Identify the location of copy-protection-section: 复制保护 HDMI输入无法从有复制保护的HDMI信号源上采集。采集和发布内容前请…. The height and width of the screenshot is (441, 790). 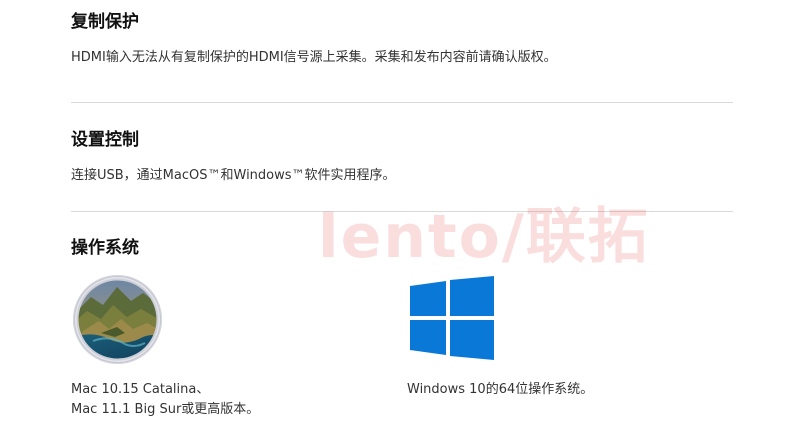
(402, 38).